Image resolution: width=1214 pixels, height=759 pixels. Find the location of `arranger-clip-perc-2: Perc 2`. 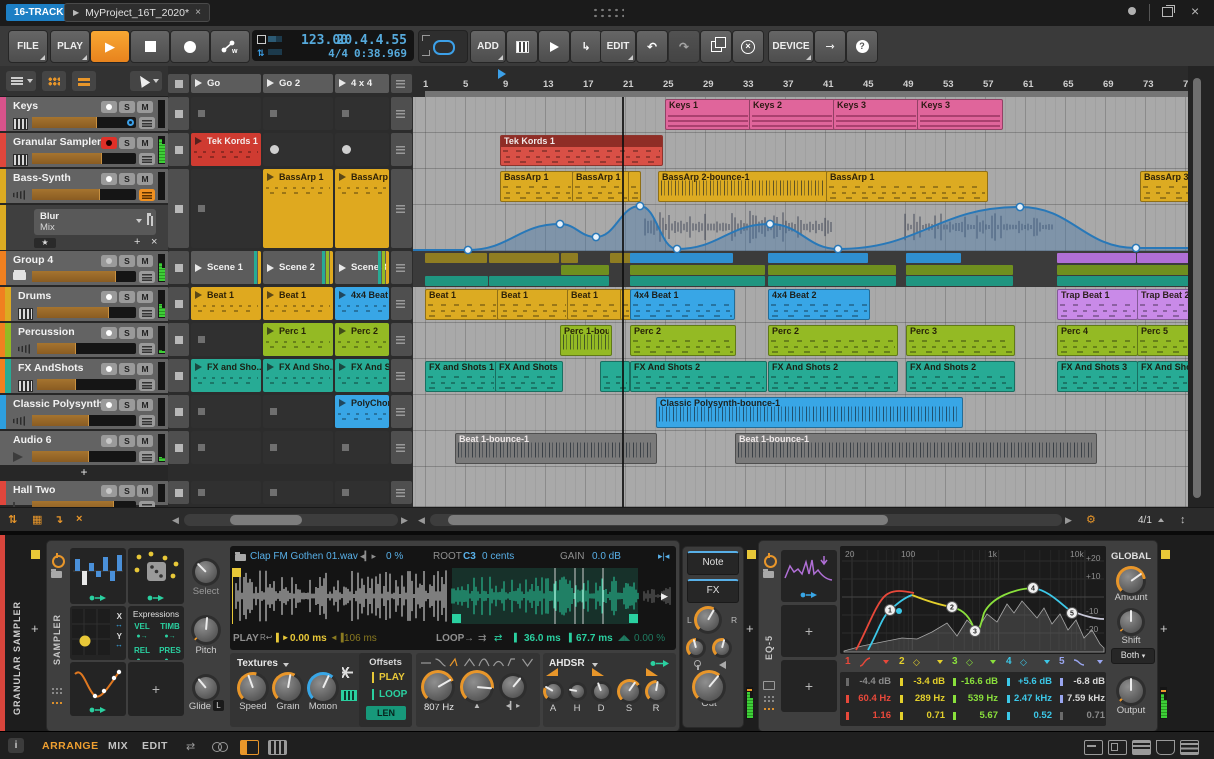

arranger-clip-perc-2: Perc 2 is located at coordinates (833, 340).